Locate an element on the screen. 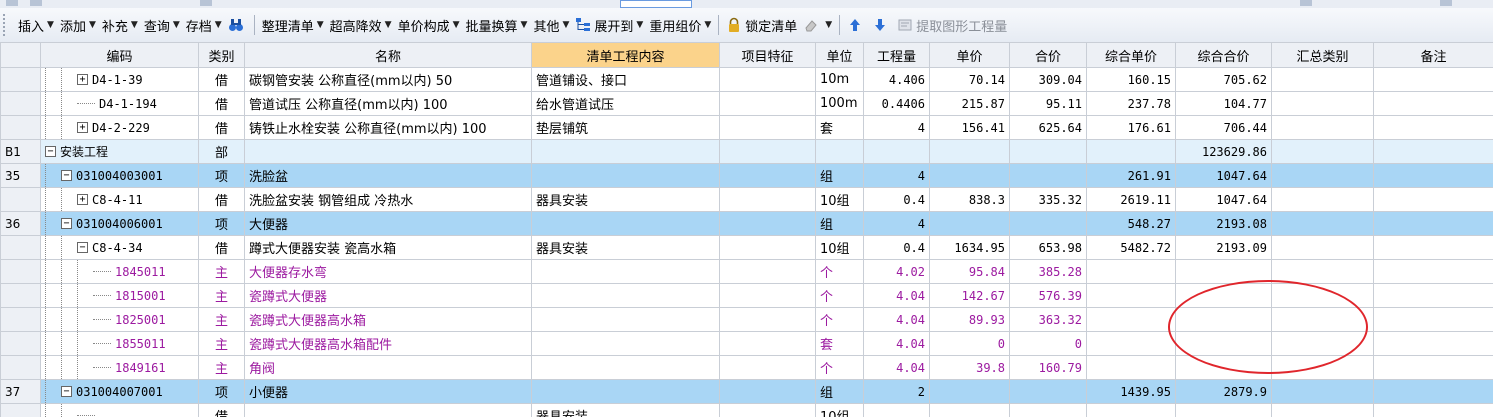 Image resolution: width=1493 pixels, height=417 pixels. cell-qty: 0.4 is located at coordinates (896, 199).